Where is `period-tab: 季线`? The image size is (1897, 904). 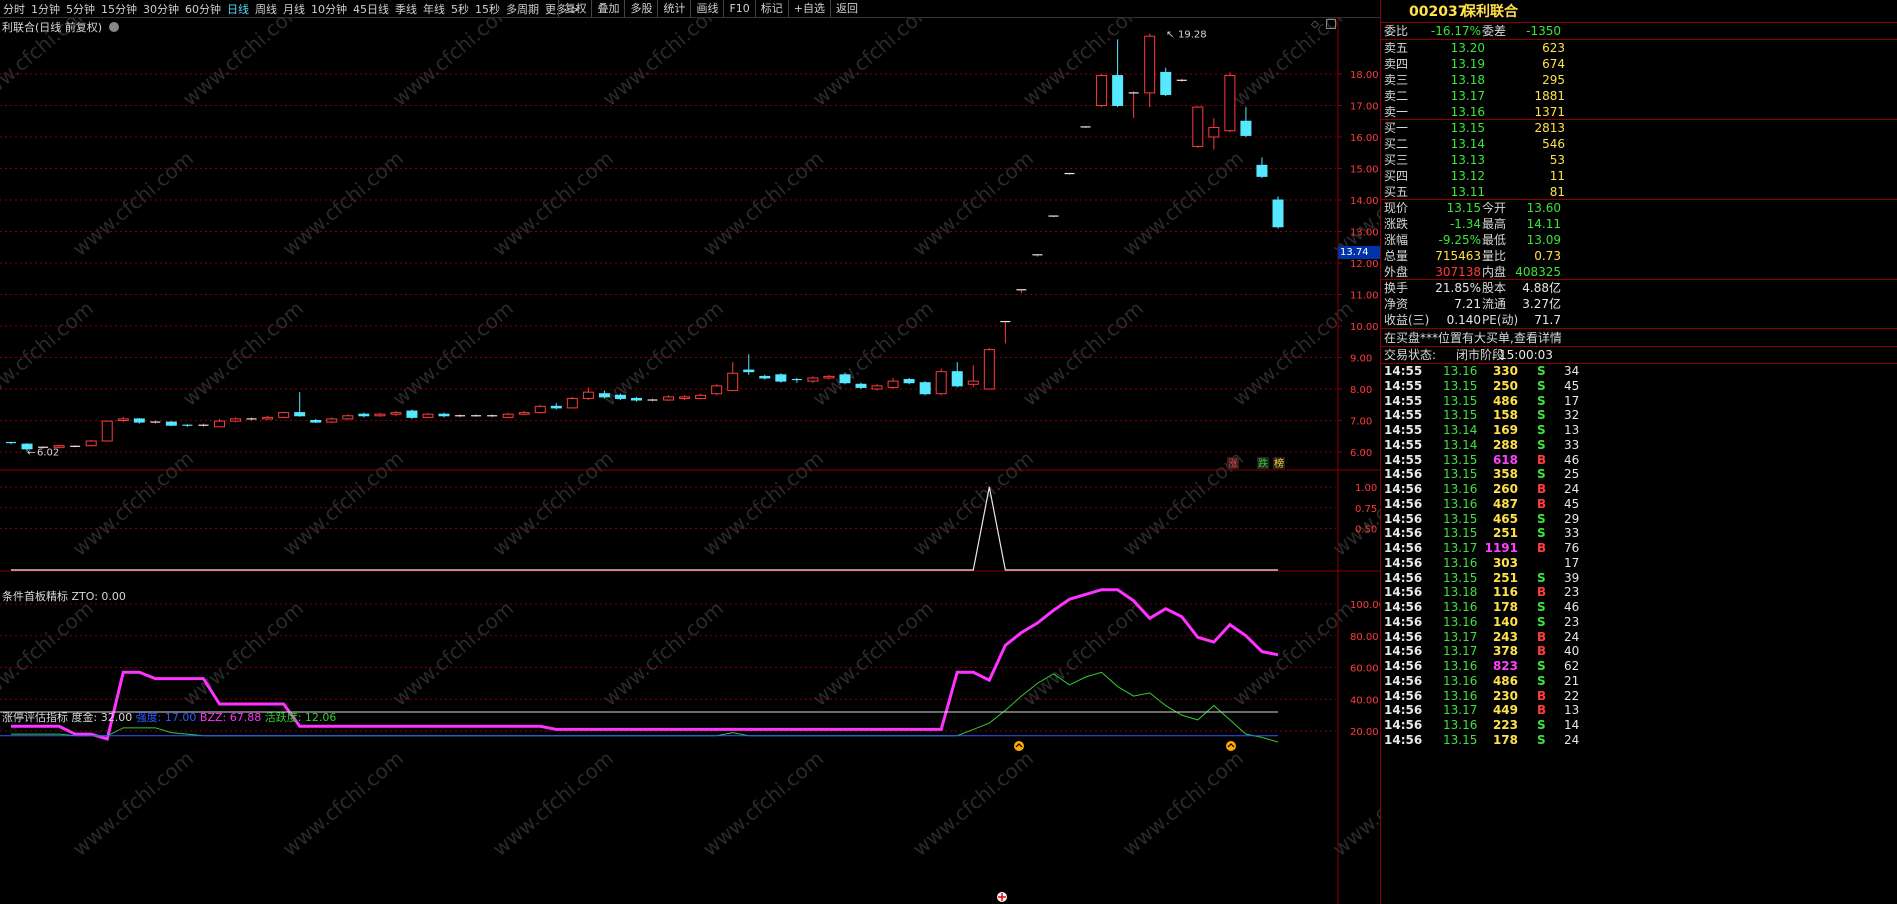 period-tab: 季线 is located at coordinates (406, 9).